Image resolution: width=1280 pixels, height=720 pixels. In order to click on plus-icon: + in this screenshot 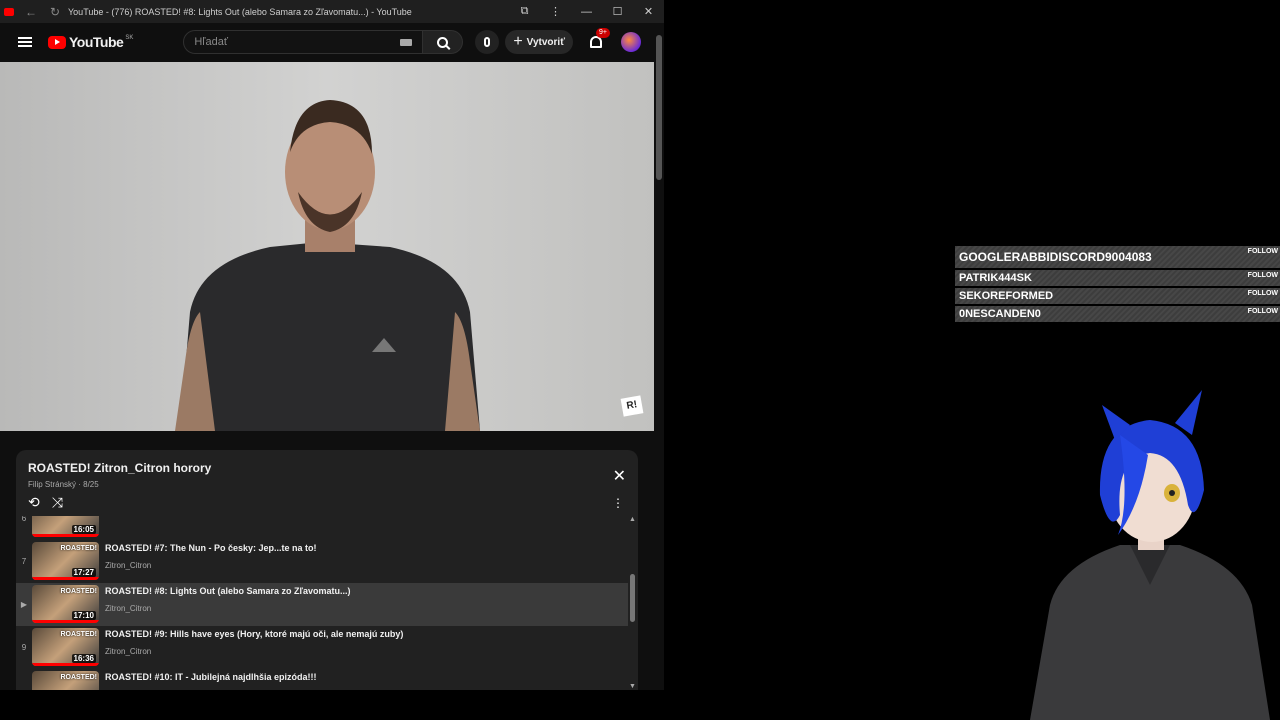, I will do `click(518, 41)`.